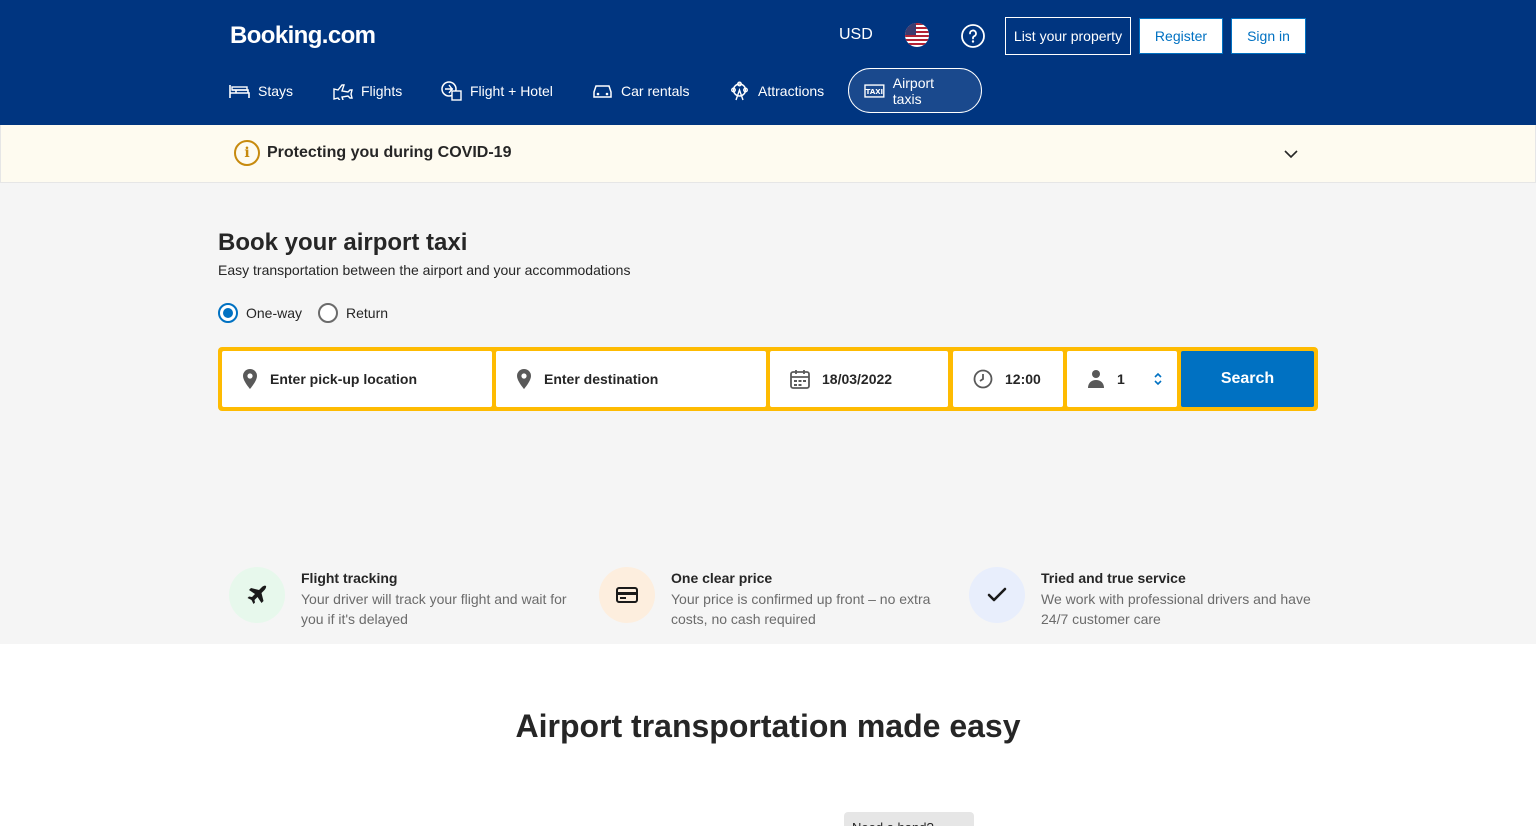 The image size is (1536, 826). I want to click on bed-icon, so click(239, 91).